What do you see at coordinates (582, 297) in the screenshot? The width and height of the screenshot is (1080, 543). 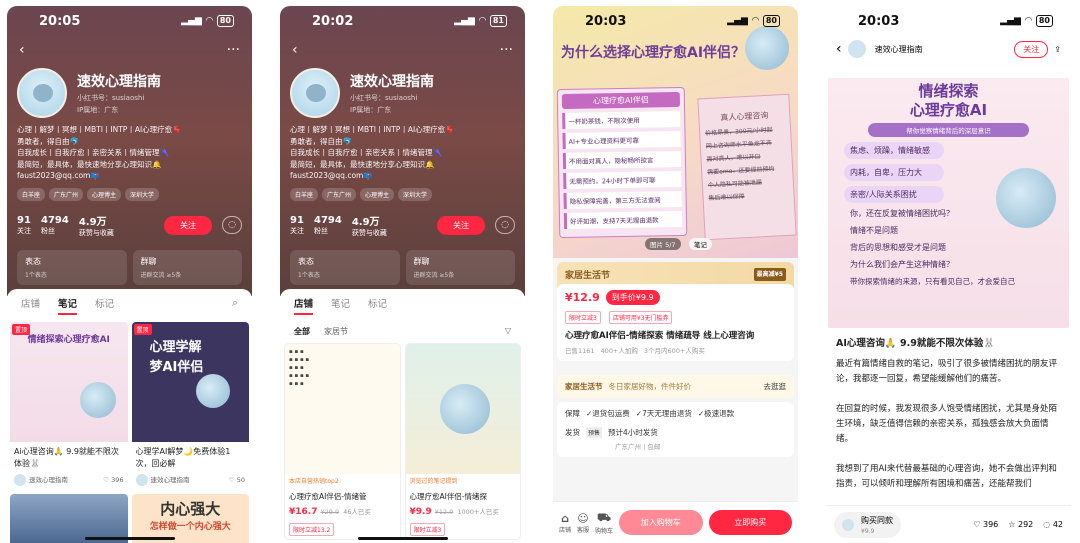 I see `price: ¥12.9` at bounding box center [582, 297].